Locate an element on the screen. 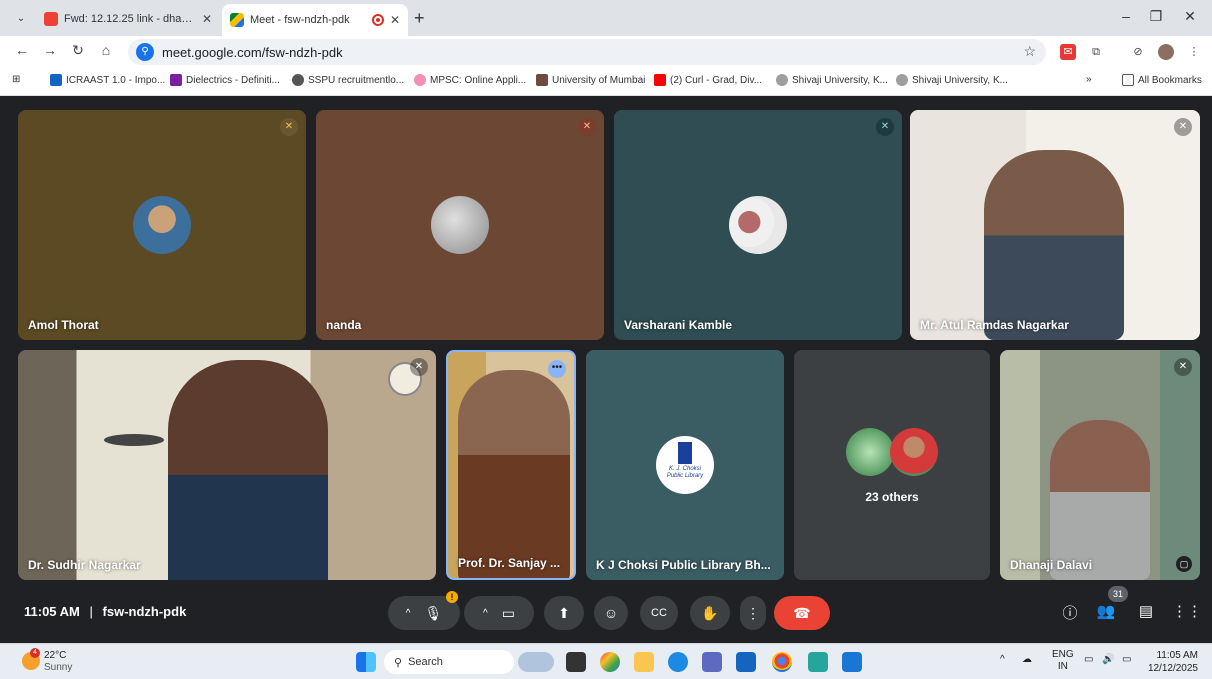 The image size is (1212, 679). leave-call-button: ☎ is located at coordinates (802, 613).